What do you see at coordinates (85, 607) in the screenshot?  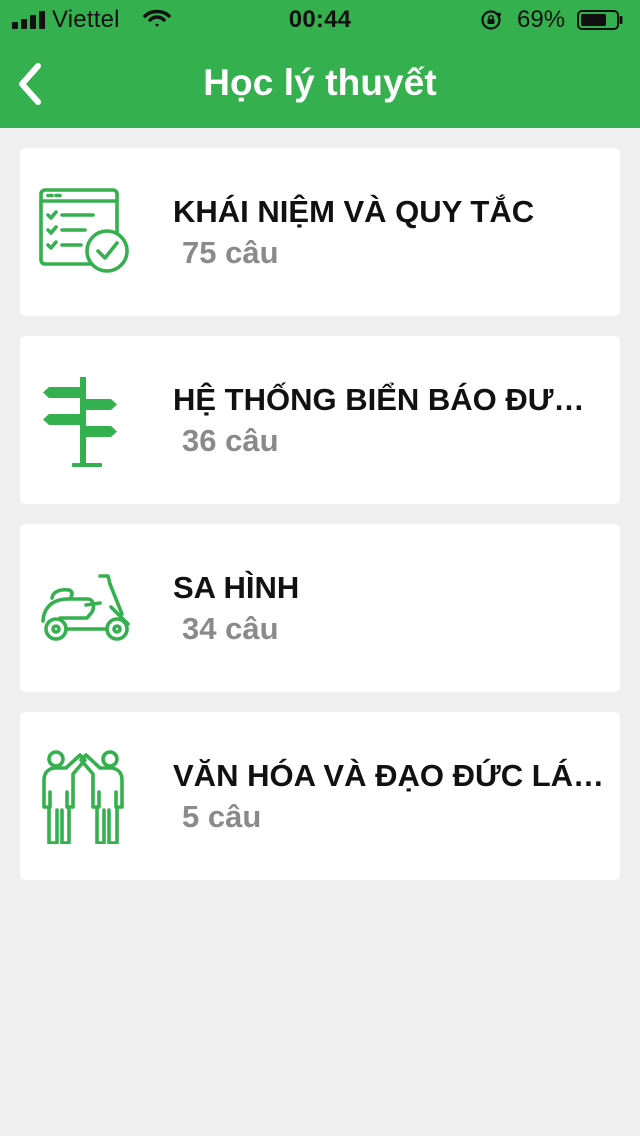 I see `motorbike-icon` at bounding box center [85, 607].